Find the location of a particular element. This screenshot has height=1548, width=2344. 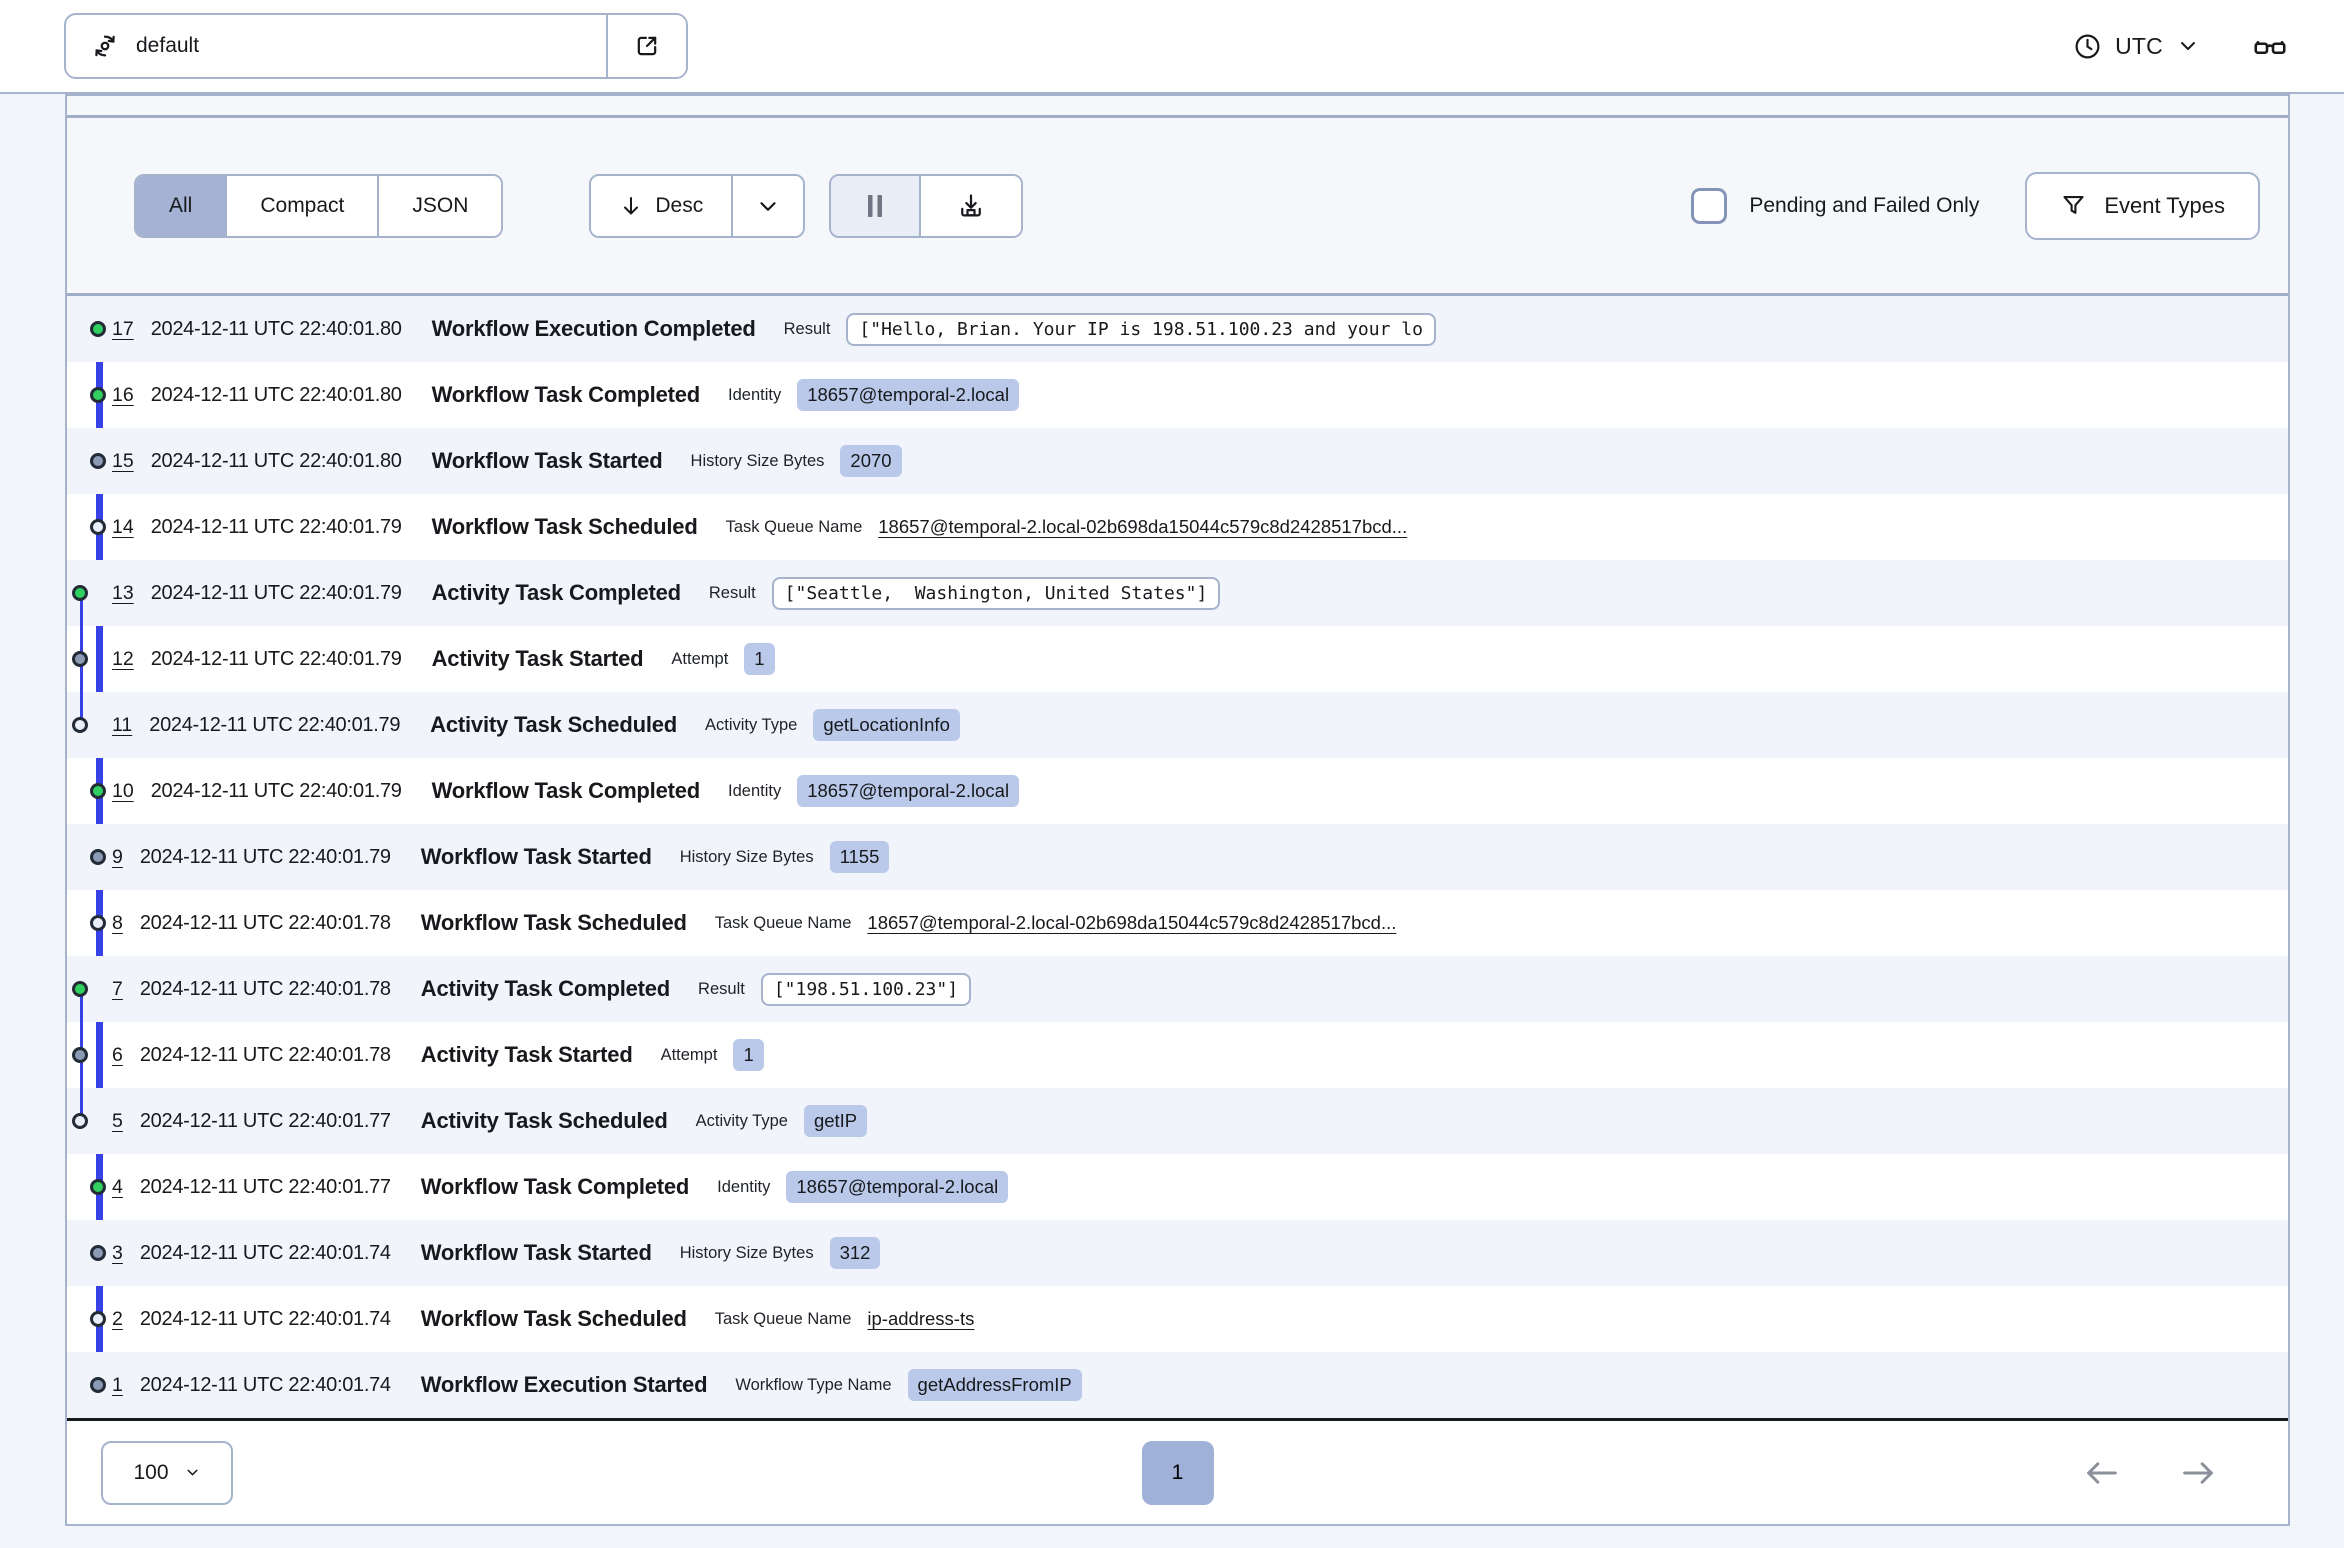

event-detail-value: getIP is located at coordinates (835, 1121).